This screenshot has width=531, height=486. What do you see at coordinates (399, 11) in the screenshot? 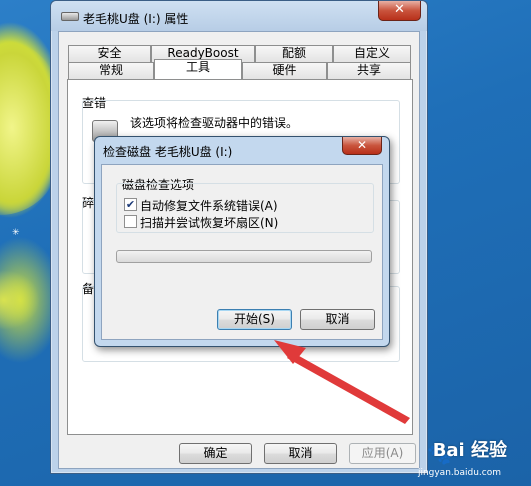
I see `window-close-button: ✕` at bounding box center [399, 11].